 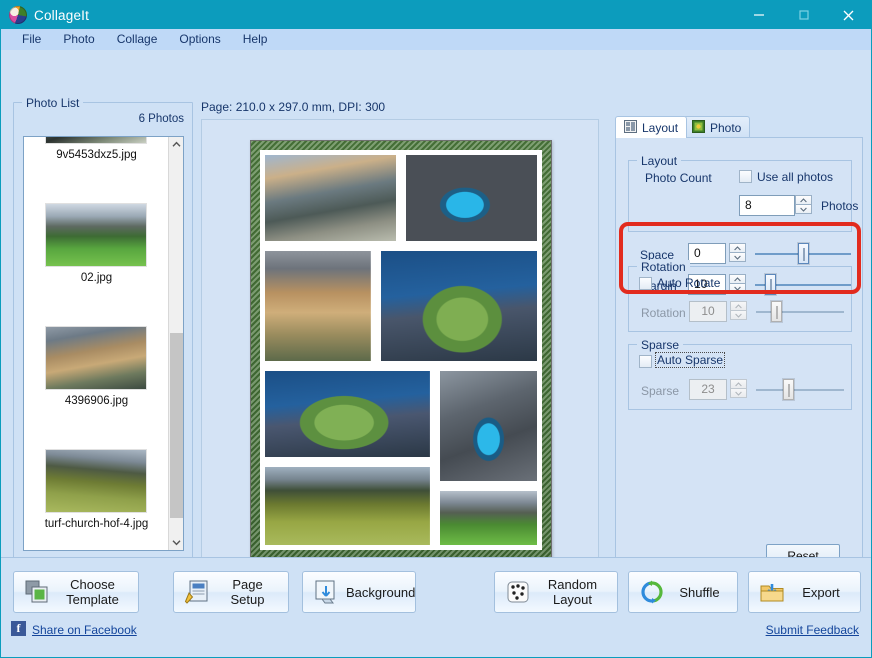 I want to click on list-item: 9v5453dxz5.jpg, so click(x=96, y=167).